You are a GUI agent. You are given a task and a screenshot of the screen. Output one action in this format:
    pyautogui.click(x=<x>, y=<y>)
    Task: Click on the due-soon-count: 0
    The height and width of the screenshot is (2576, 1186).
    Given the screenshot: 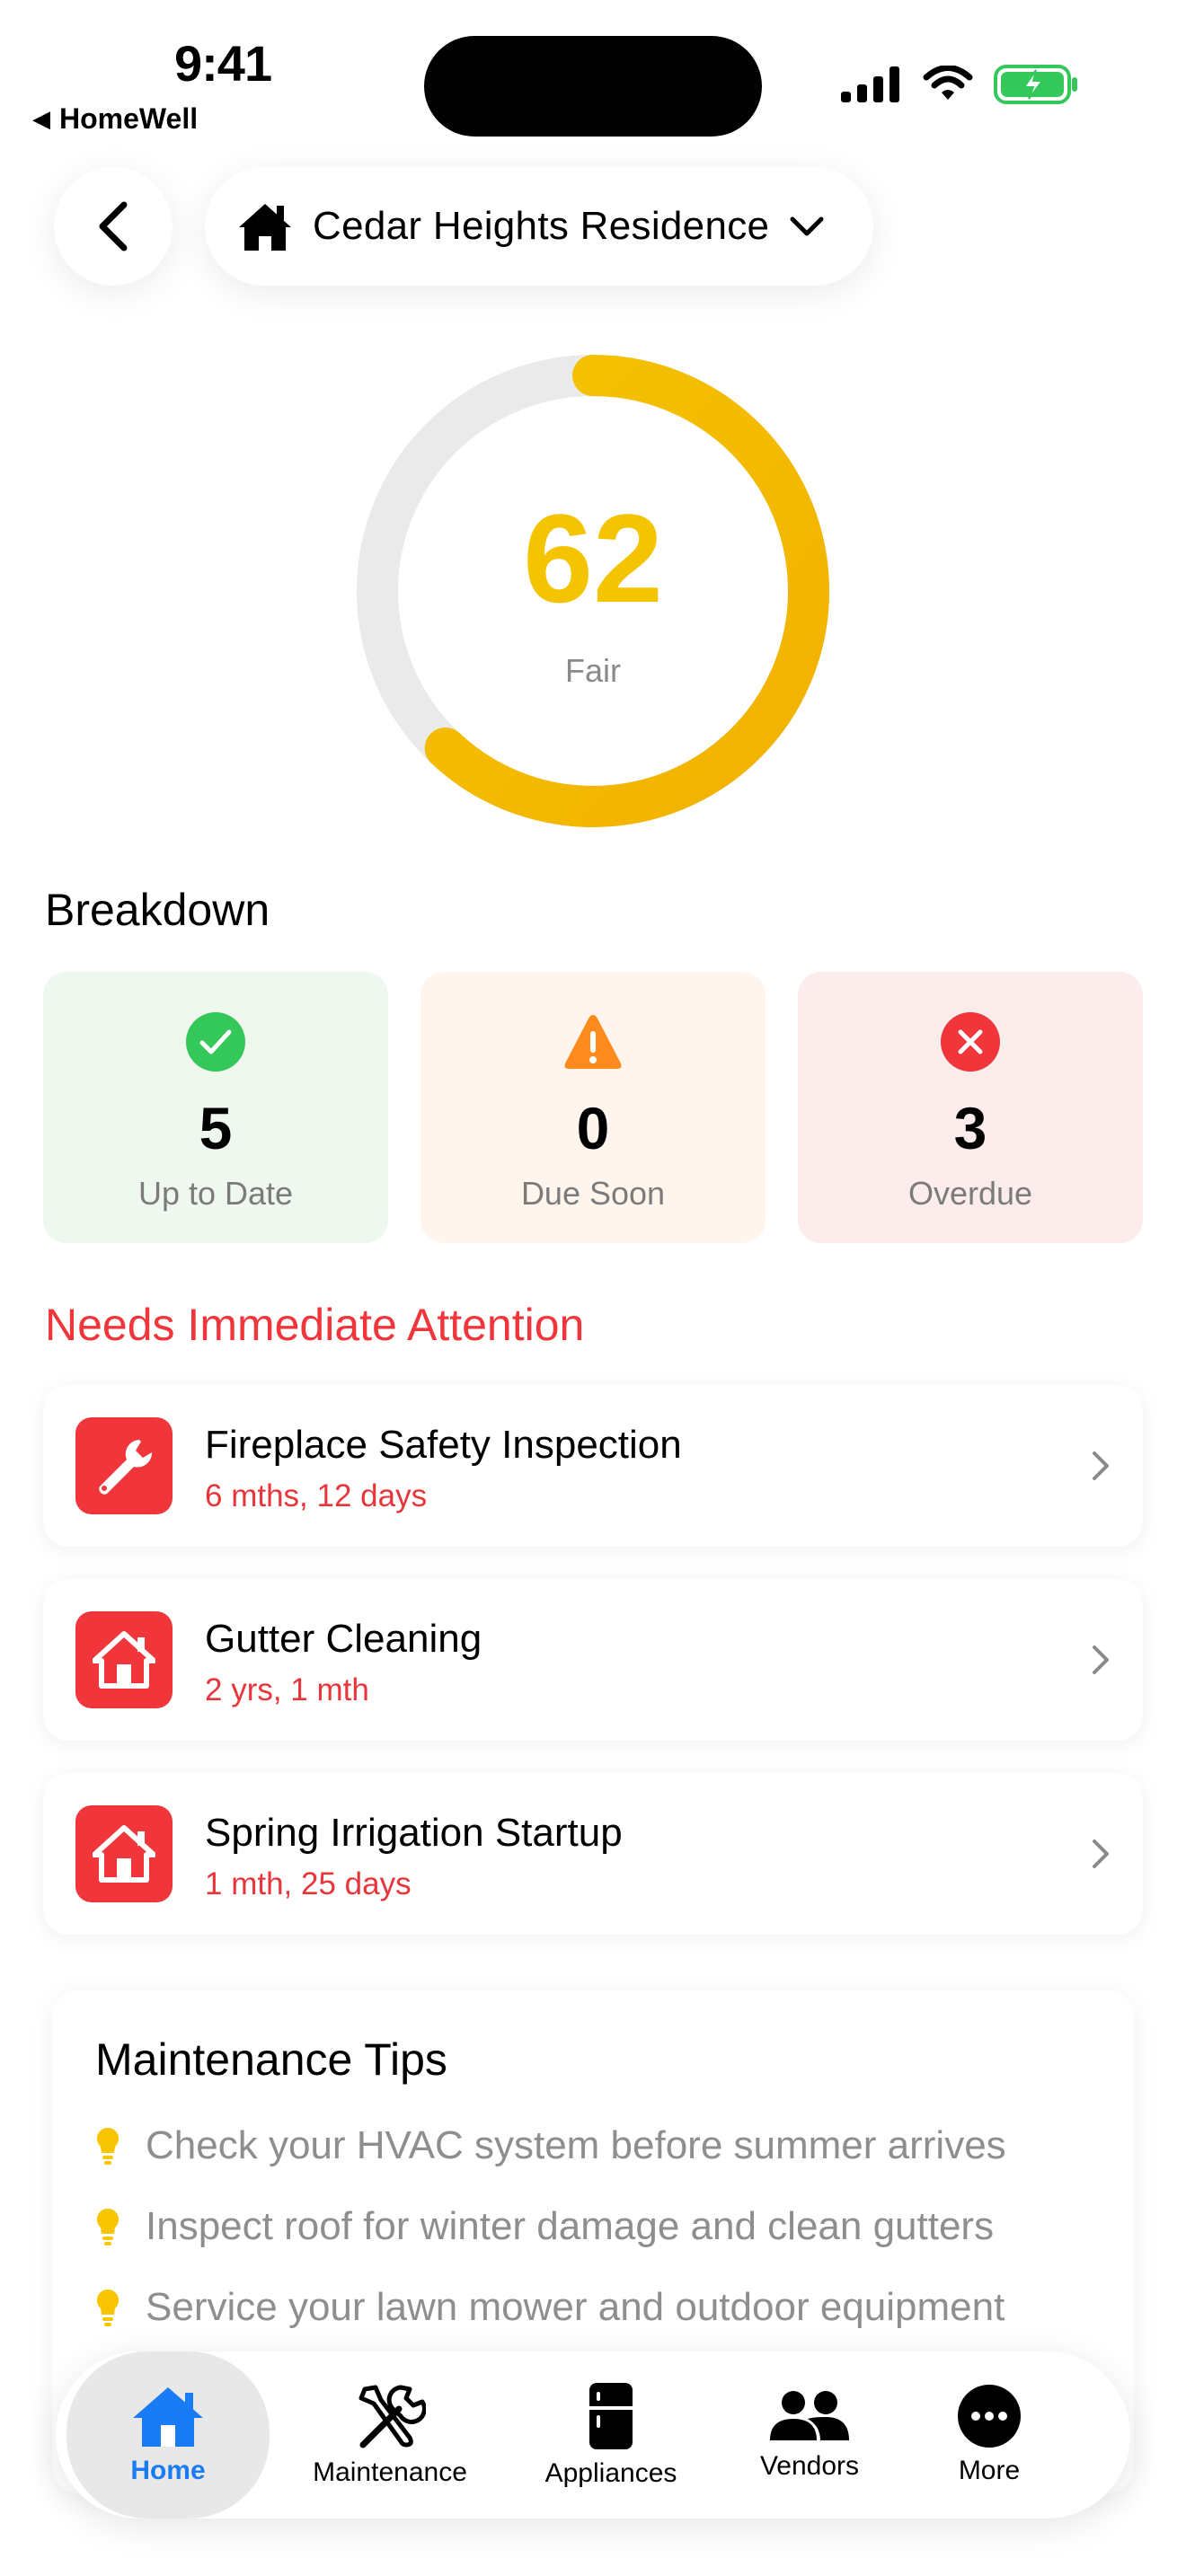 What is the action you would take?
    pyautogui.click(x=593, y=1128)
    